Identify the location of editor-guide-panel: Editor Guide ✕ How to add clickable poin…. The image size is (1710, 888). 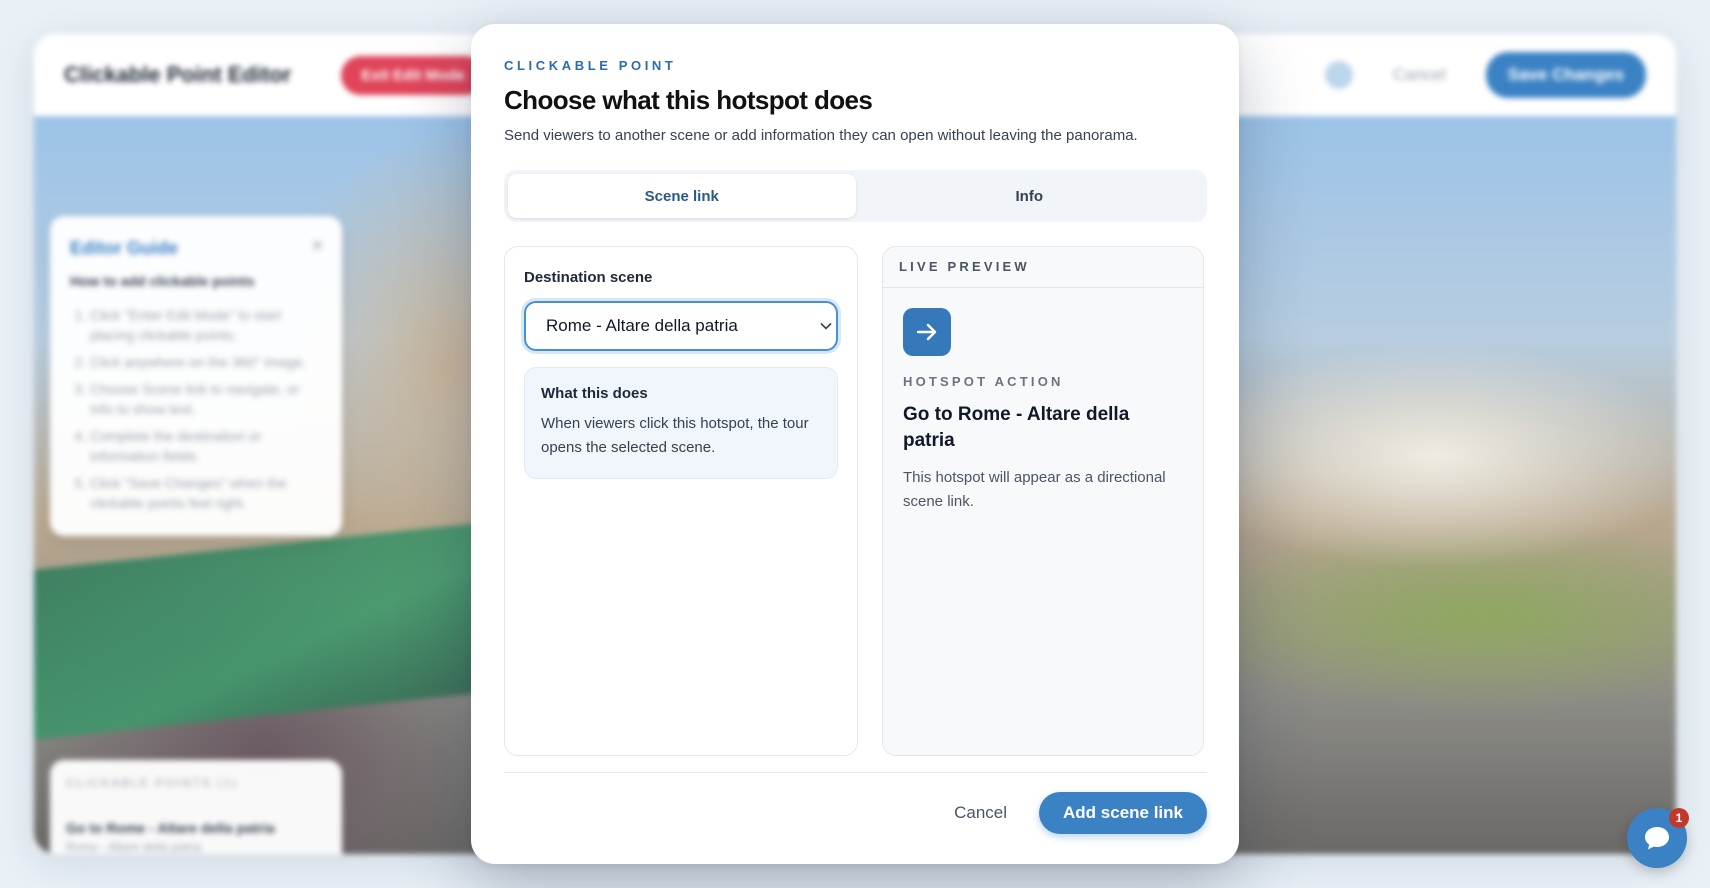
(196, 376).